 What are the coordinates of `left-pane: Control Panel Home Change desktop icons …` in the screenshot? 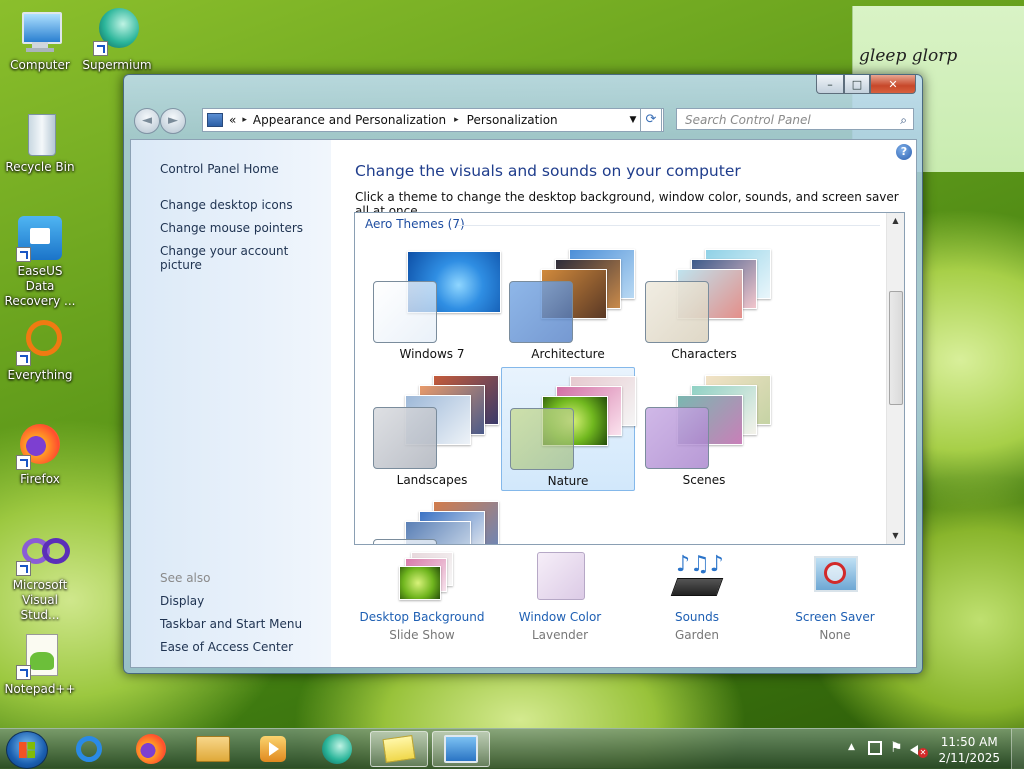 It's located at (231, 403).